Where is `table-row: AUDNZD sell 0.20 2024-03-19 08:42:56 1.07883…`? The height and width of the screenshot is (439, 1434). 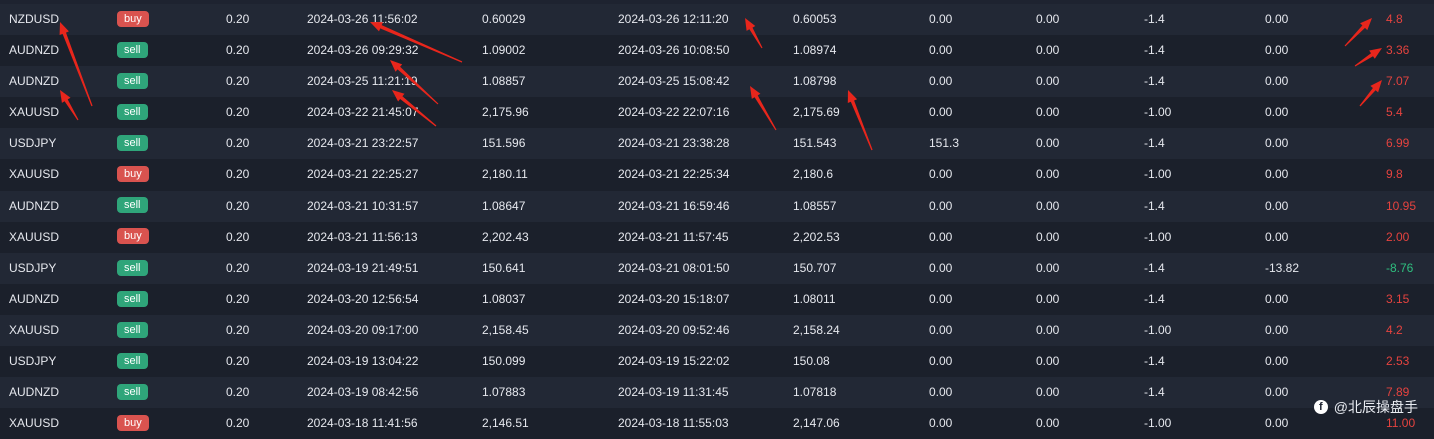 table-row: AUDNZD sell 0.20 2024-03-19 08:42:56 1.07883… is located at coordinates (717, 393).